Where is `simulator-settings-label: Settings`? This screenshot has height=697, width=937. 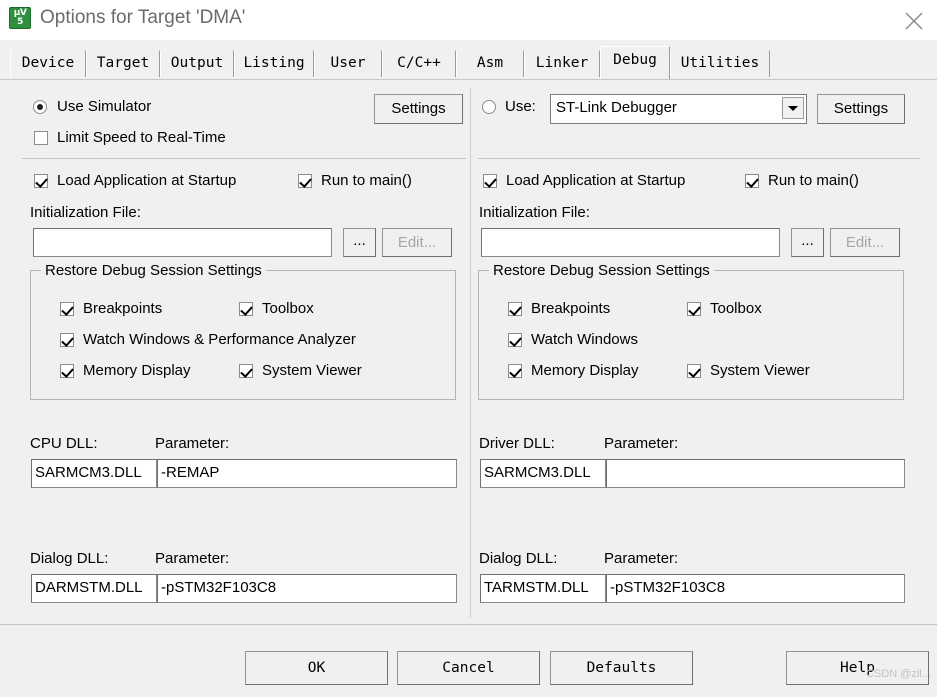 simulator-settings-label: Settings is located at coordinates (418, 108).